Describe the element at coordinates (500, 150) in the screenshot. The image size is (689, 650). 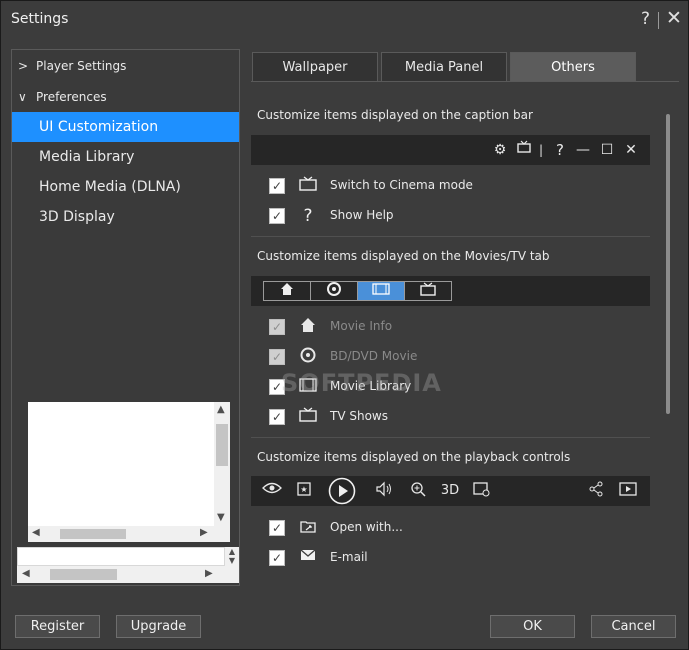
I see `gear-icon: ⚙` at that location.